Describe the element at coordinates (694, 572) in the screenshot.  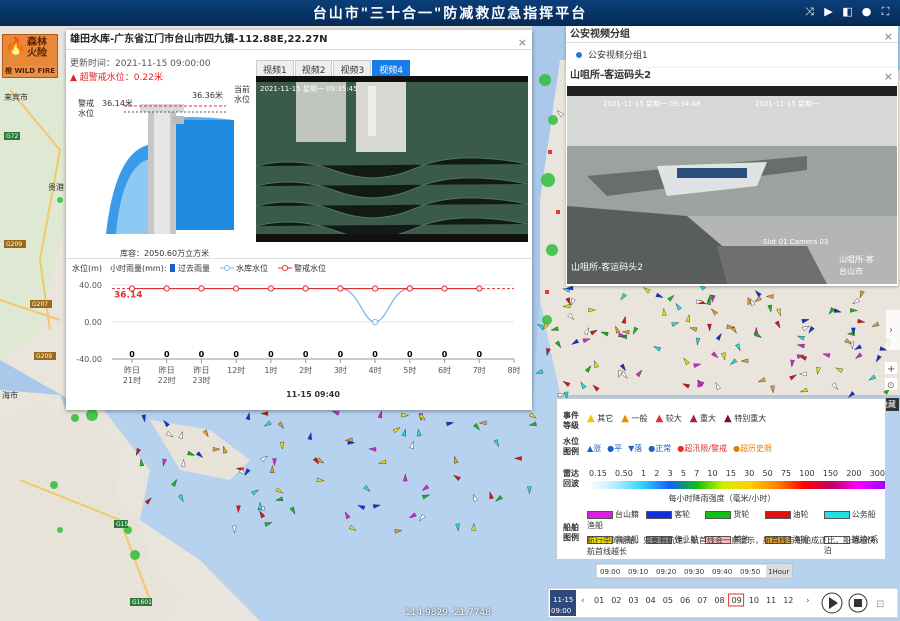
I see `timeline-tick: 09:30` at that location.